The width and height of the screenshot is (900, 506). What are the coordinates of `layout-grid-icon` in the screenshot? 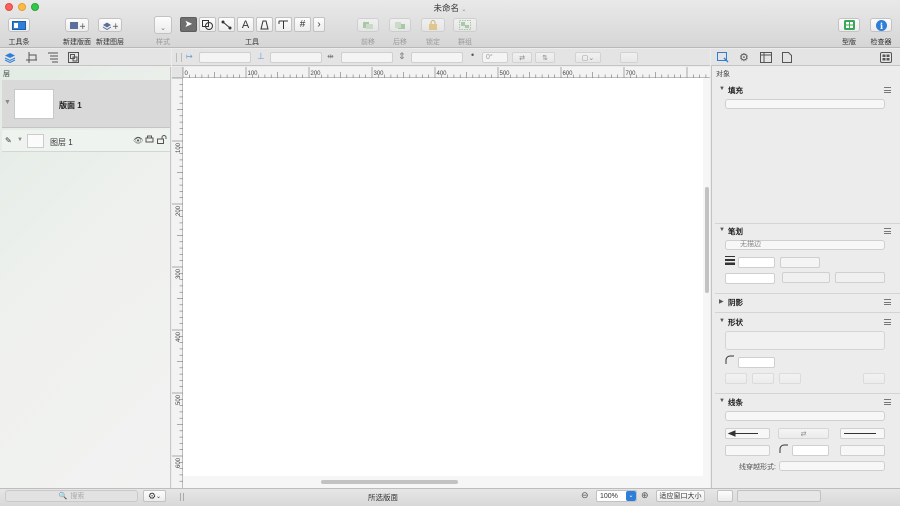 It's located at (849, 25).